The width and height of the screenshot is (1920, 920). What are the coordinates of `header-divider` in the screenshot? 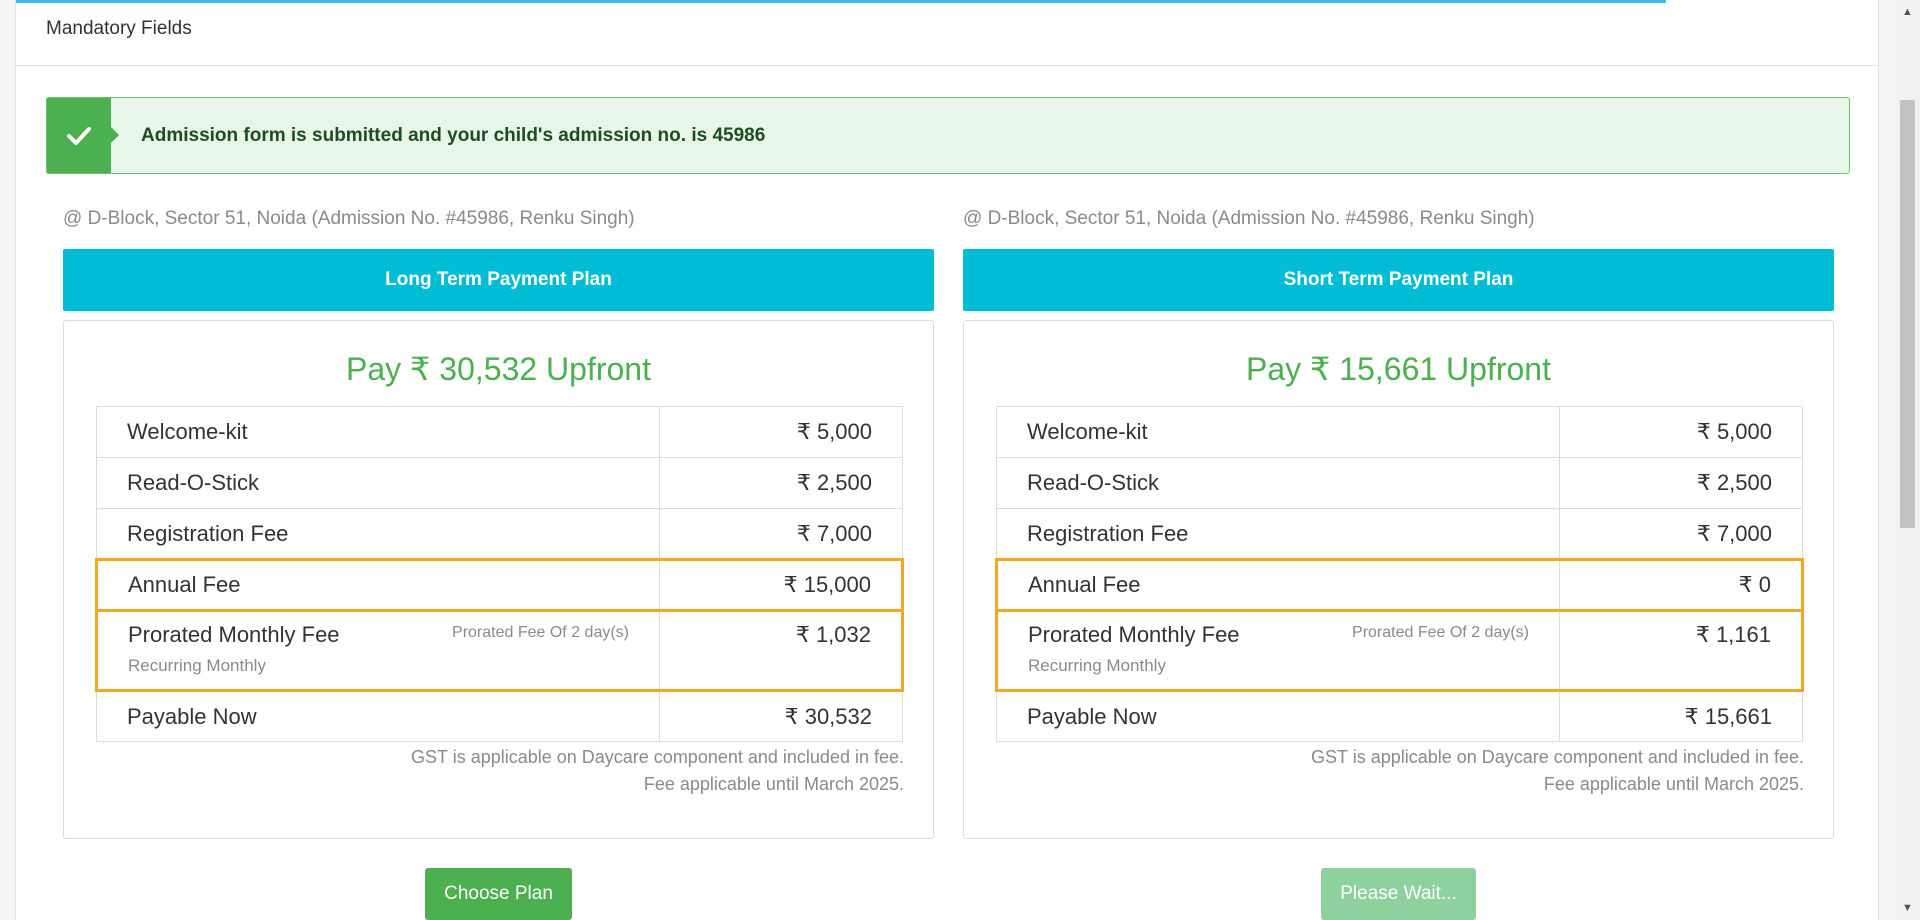 It's located at (947, 65).